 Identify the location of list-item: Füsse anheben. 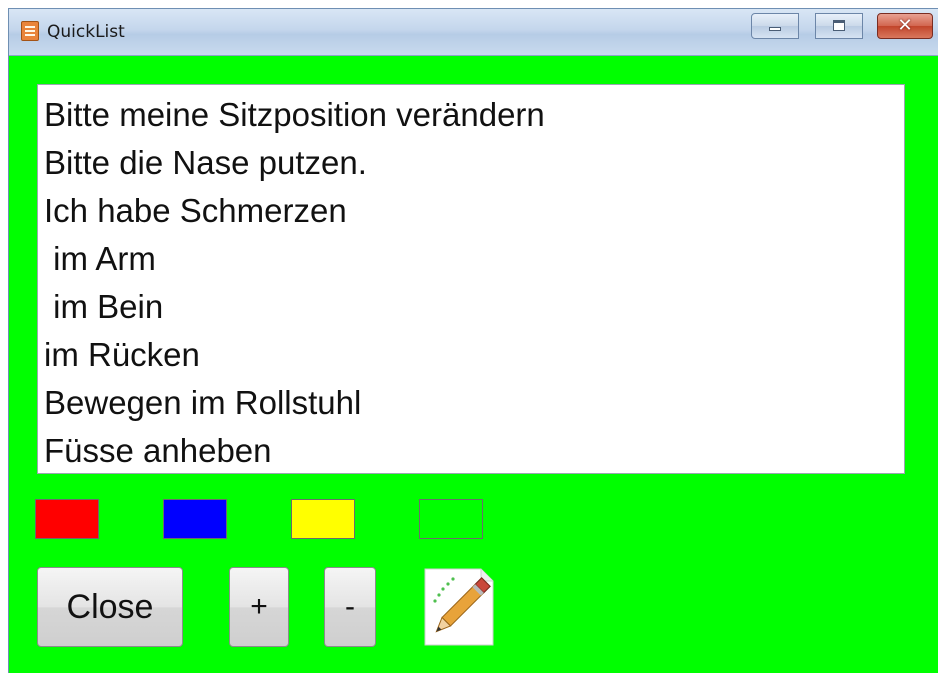
(471, 450).